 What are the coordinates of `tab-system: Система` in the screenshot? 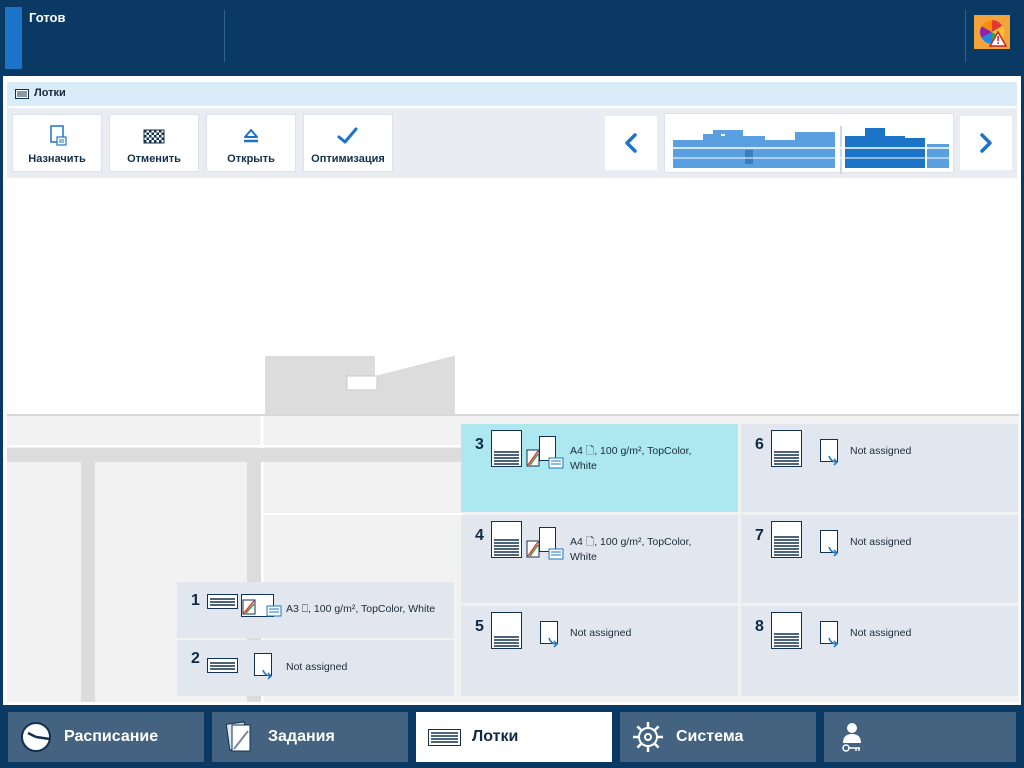 It's located at (718, 737).